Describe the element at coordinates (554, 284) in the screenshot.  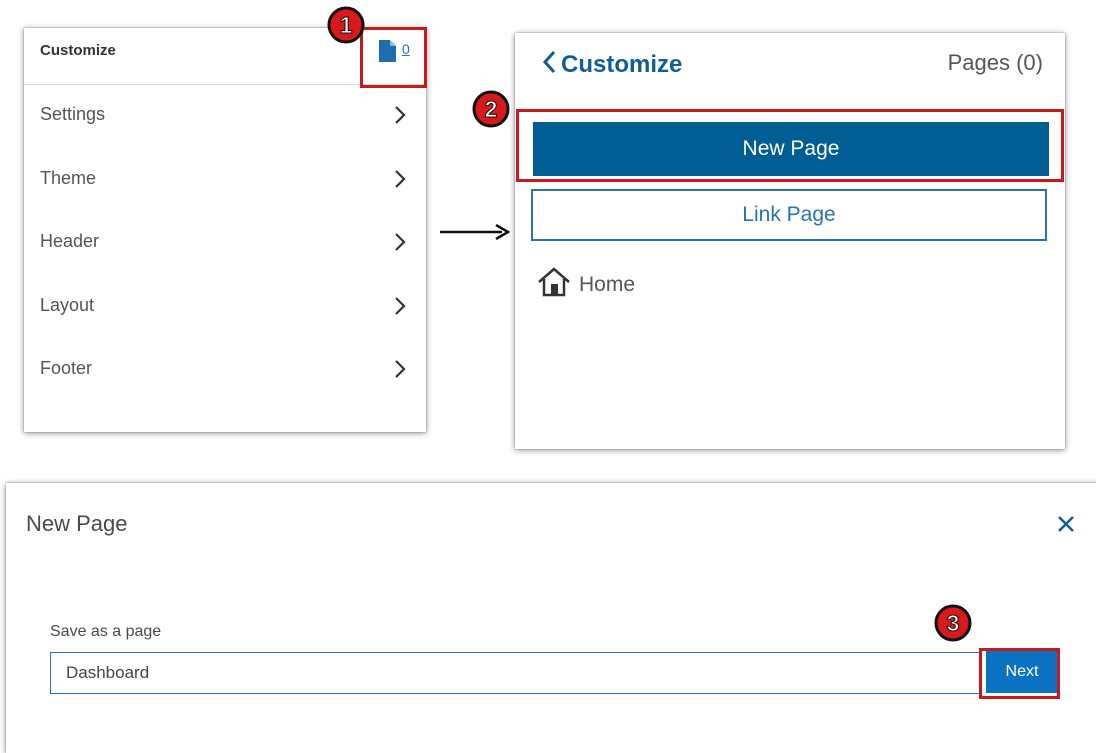
I see `home-icon` at that location.